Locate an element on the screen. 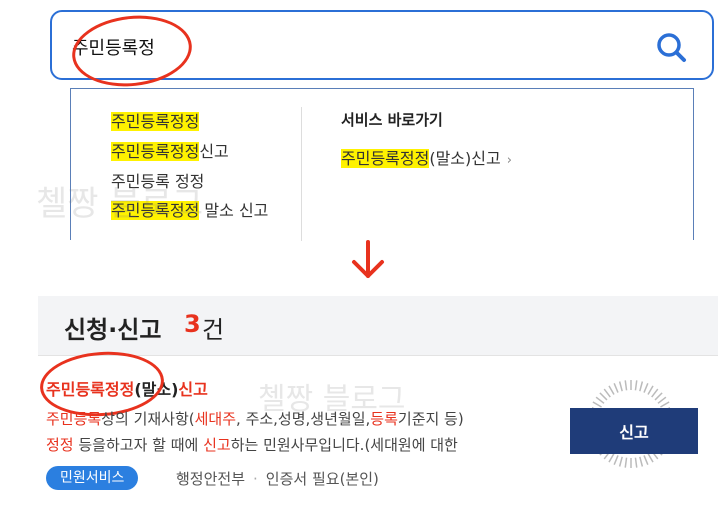 This screenshot has width=727, height=518. cert-label: 인증서 필요(본인) is located at coordinates (322, 479).